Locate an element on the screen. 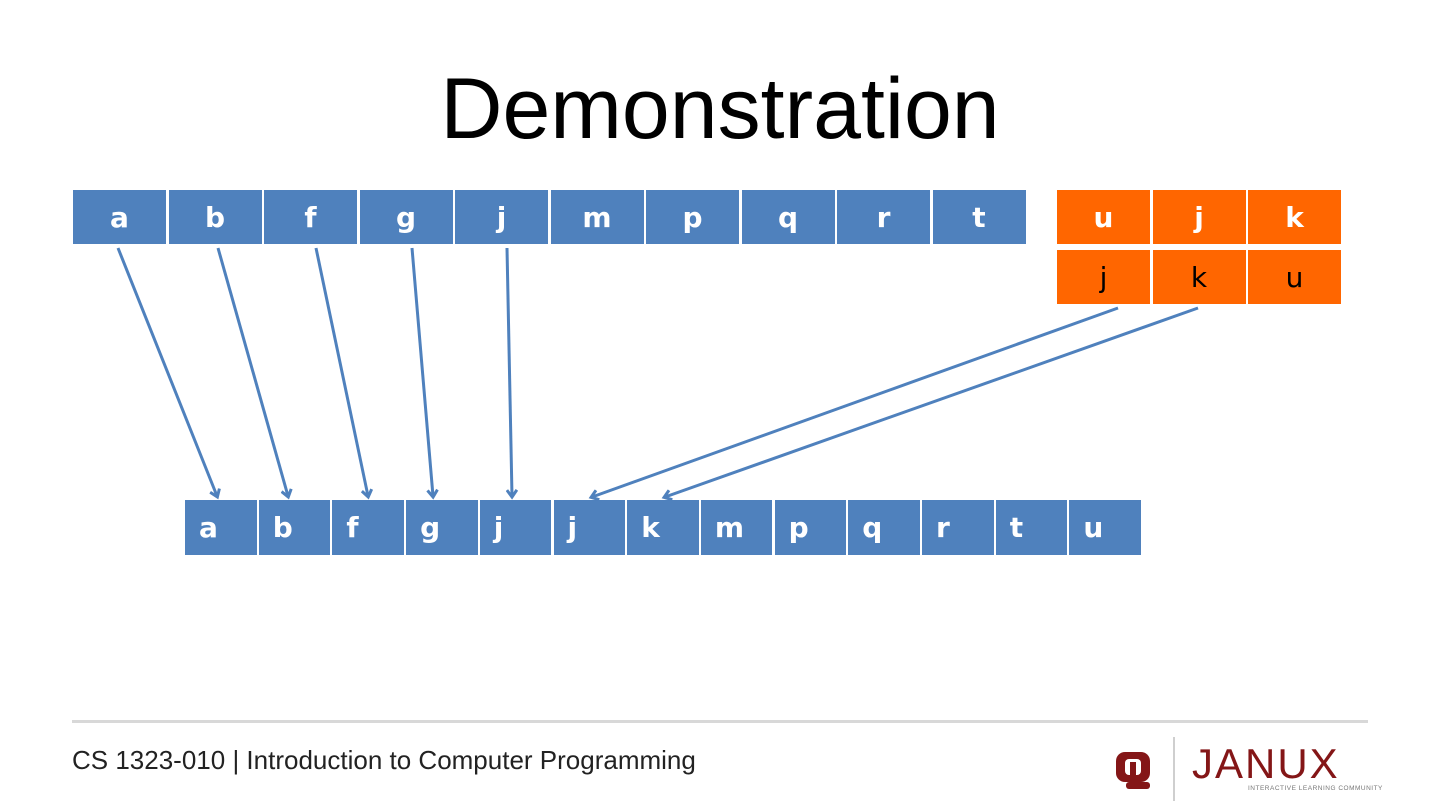  arrow-b is located at coordinates (252, 371).